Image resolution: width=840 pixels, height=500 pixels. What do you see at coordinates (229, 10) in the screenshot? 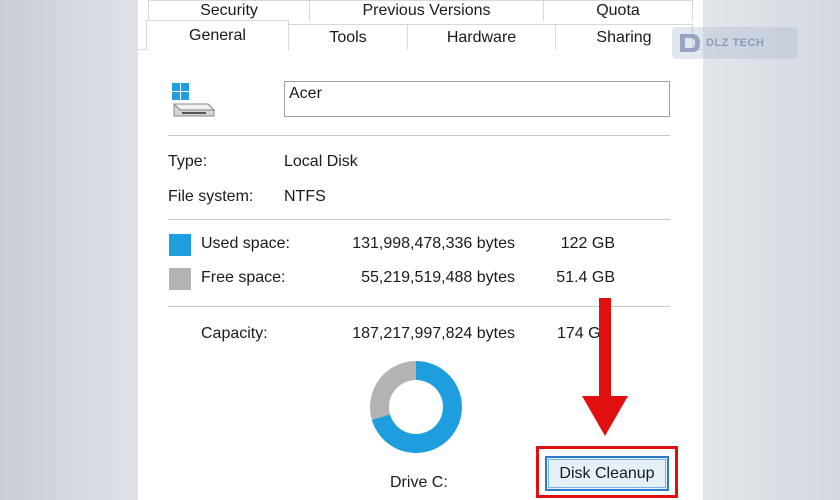
I see `tab-security: Security` at bounding box center [229, 10].